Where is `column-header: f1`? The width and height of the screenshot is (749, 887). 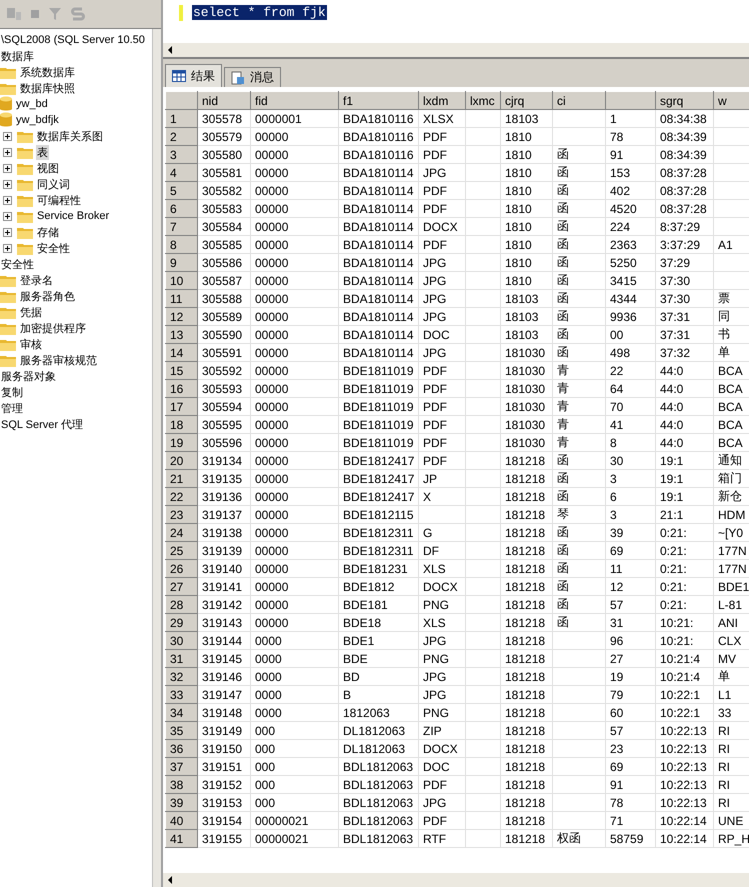
column-header: f1 is located at coordinates (378, 101).